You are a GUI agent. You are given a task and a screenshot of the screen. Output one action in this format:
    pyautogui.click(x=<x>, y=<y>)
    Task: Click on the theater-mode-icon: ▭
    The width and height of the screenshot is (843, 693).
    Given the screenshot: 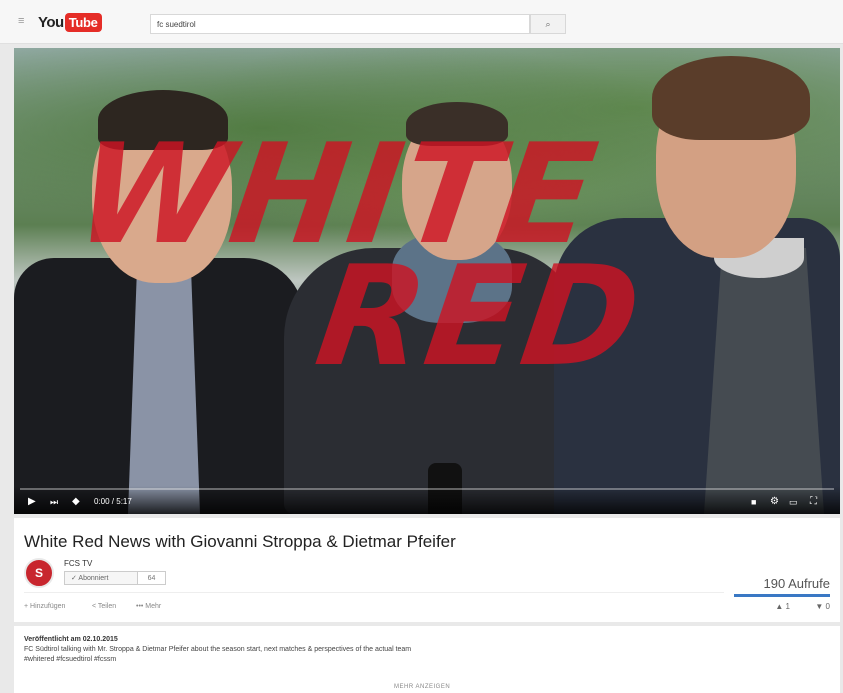 What is the action you would take?
    pyautogui.click(x=793, y=502)
    